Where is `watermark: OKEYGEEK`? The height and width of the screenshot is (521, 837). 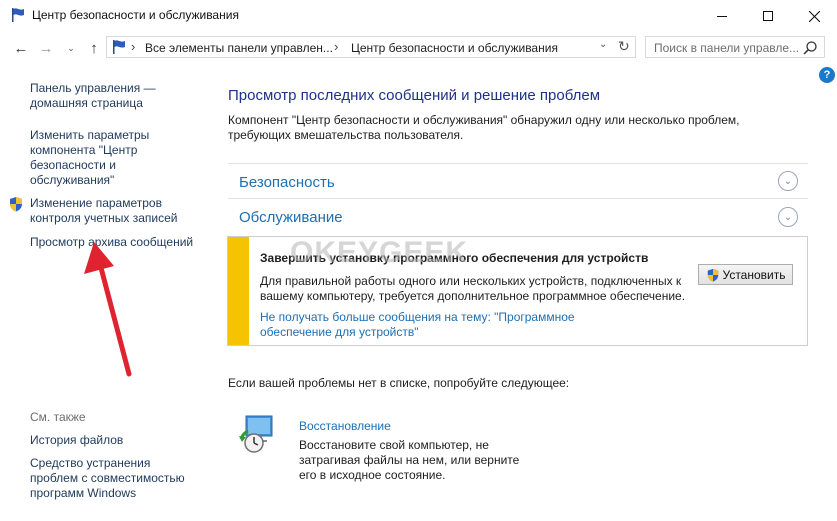
watermark: OKEYGEEK is located at coordinates (379, 252).